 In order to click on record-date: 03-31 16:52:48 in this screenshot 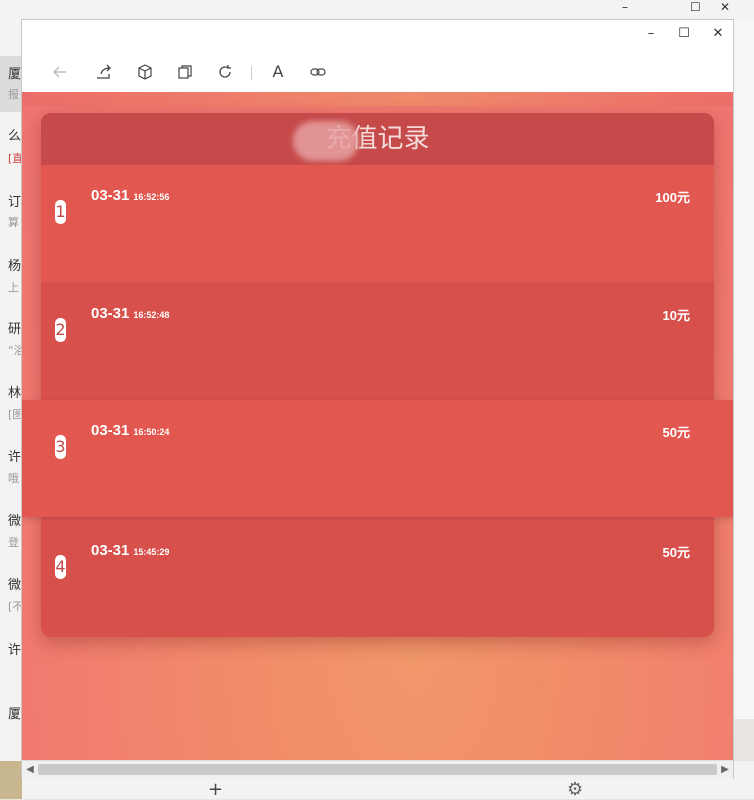, I will do `click(130, 313)`.